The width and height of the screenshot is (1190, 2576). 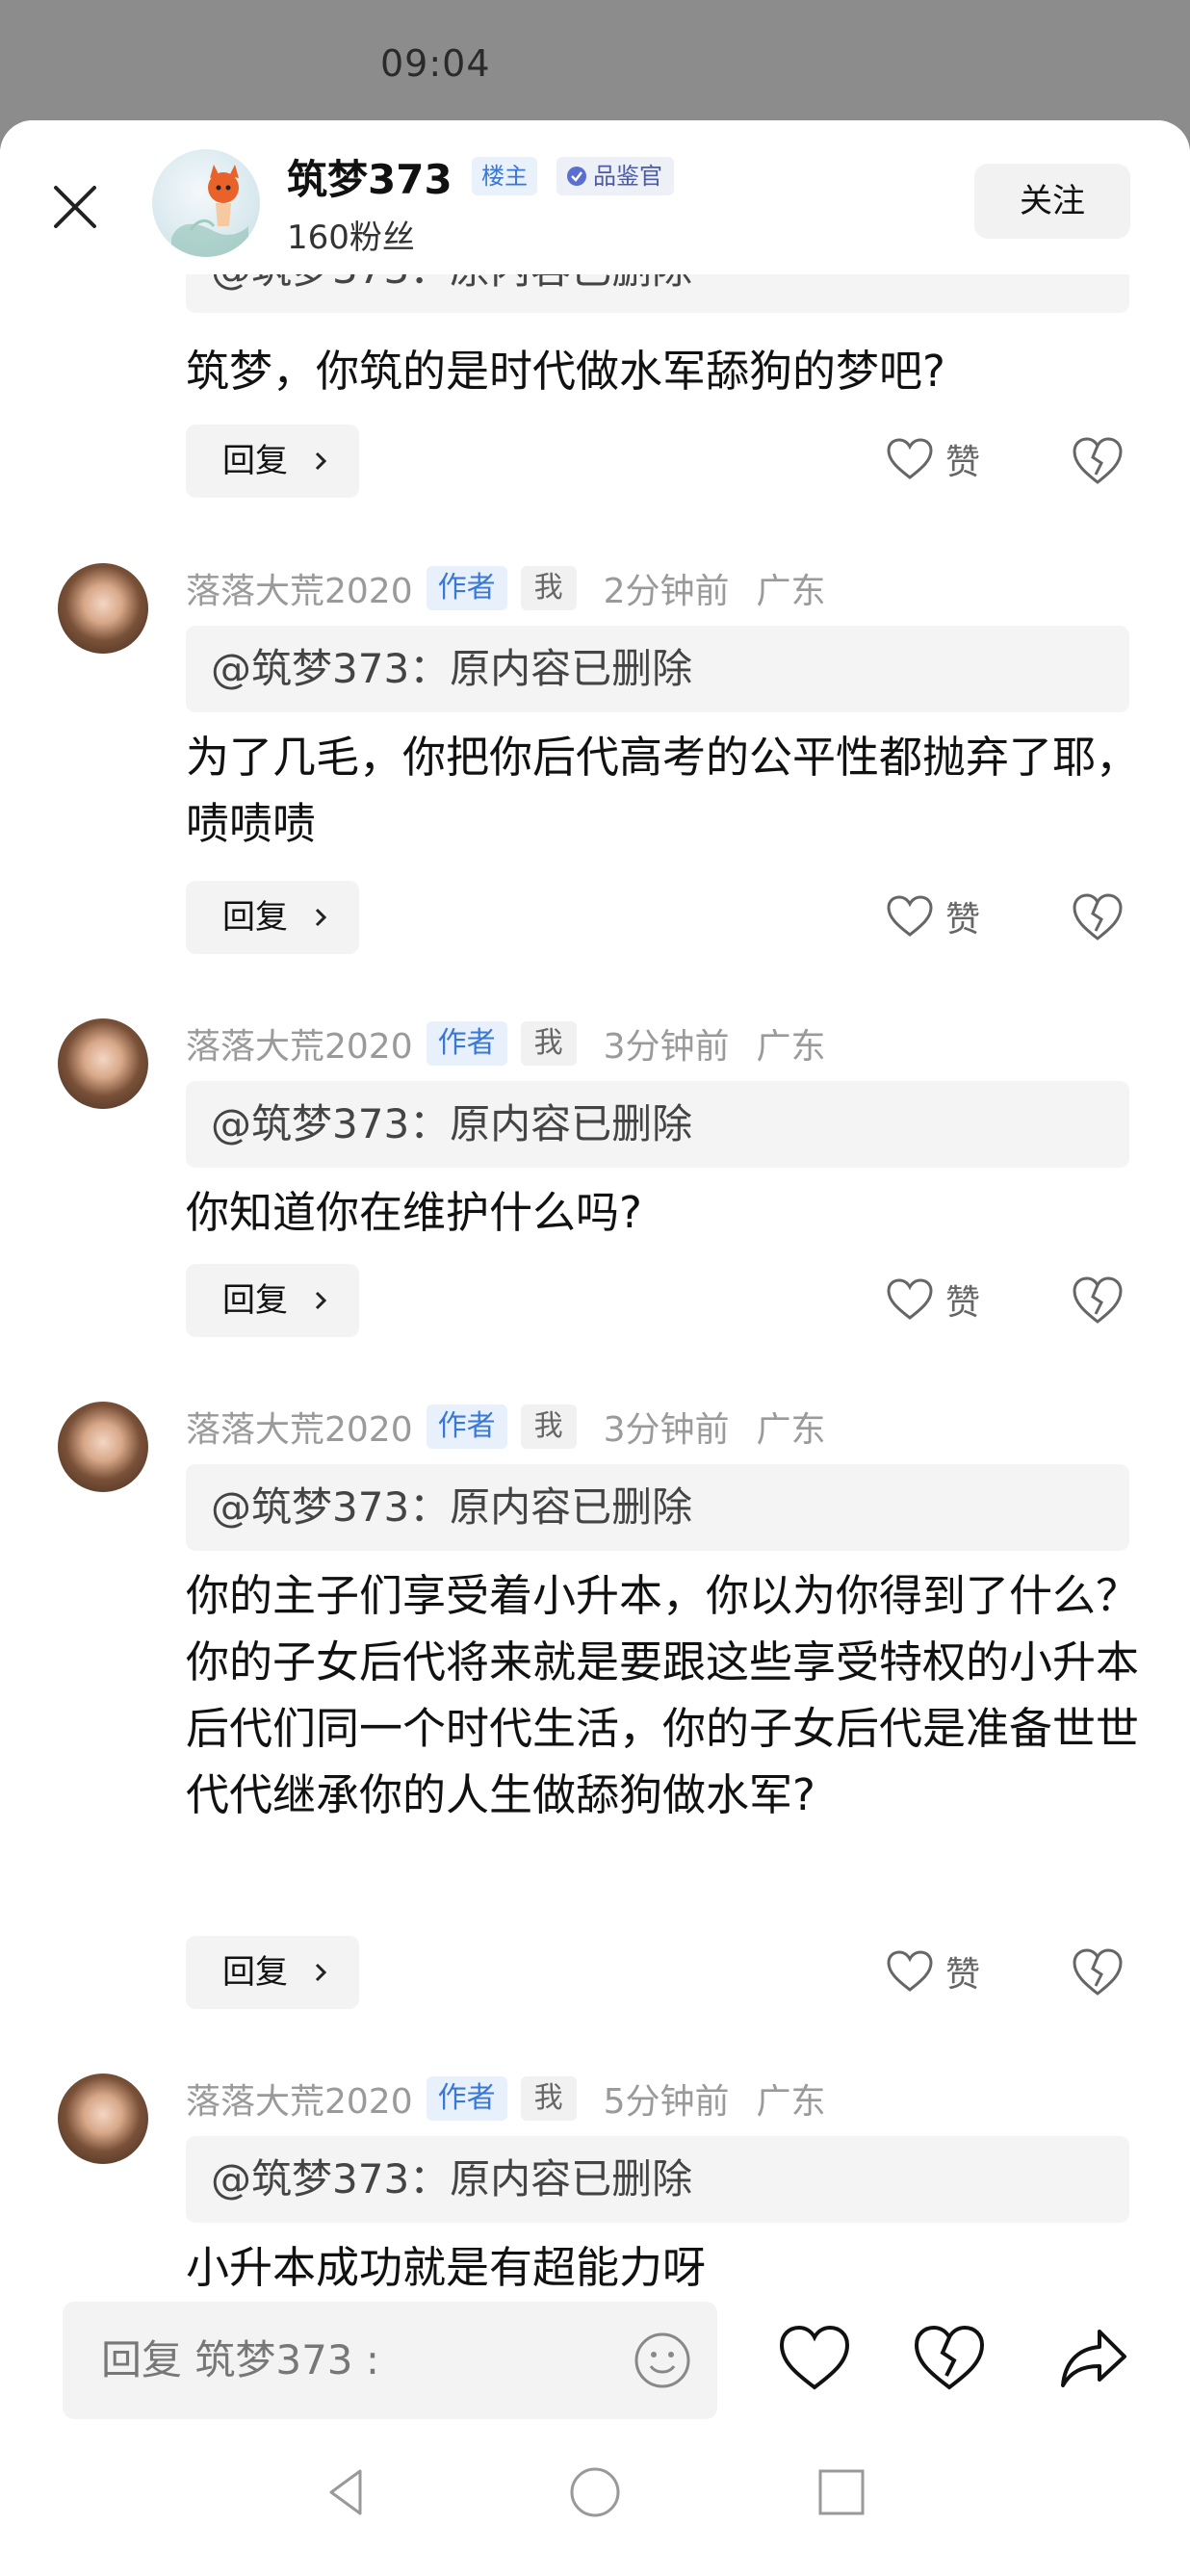 What do you see at coordinates (595, 197) in the screenshot?
I see `sheet-header: 筑梦373 楼主 品鉴官 160粉丝 关注` at bounding box center [595, 197].